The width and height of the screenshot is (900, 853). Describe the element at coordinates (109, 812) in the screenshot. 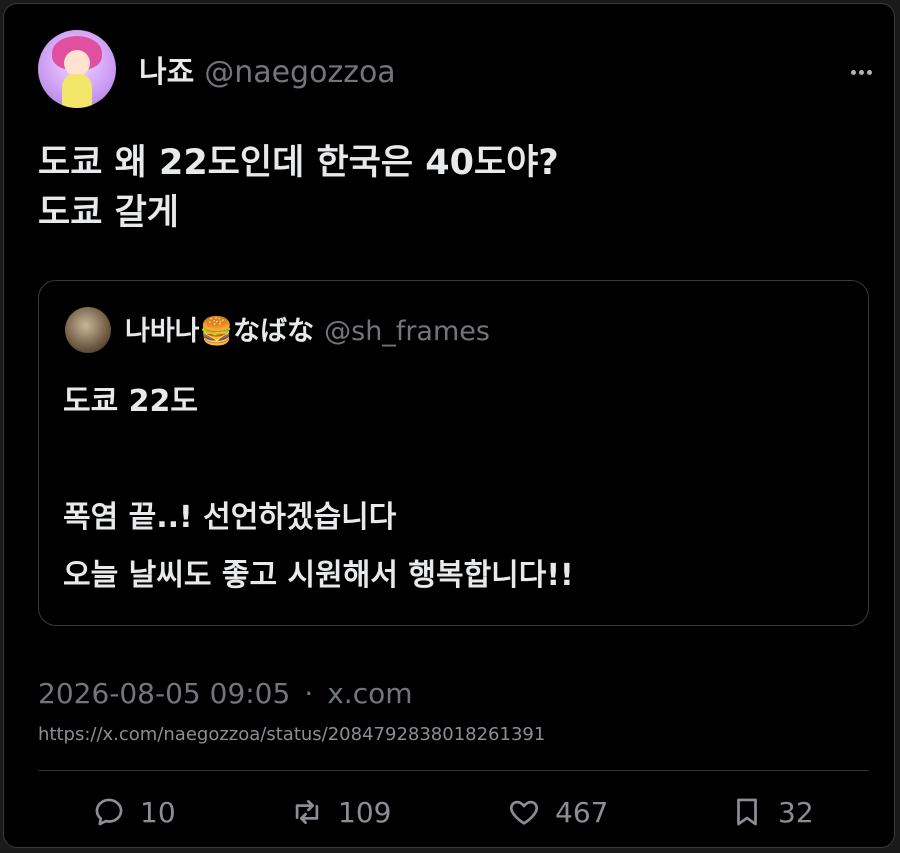

I see `reply-icon` at that location.